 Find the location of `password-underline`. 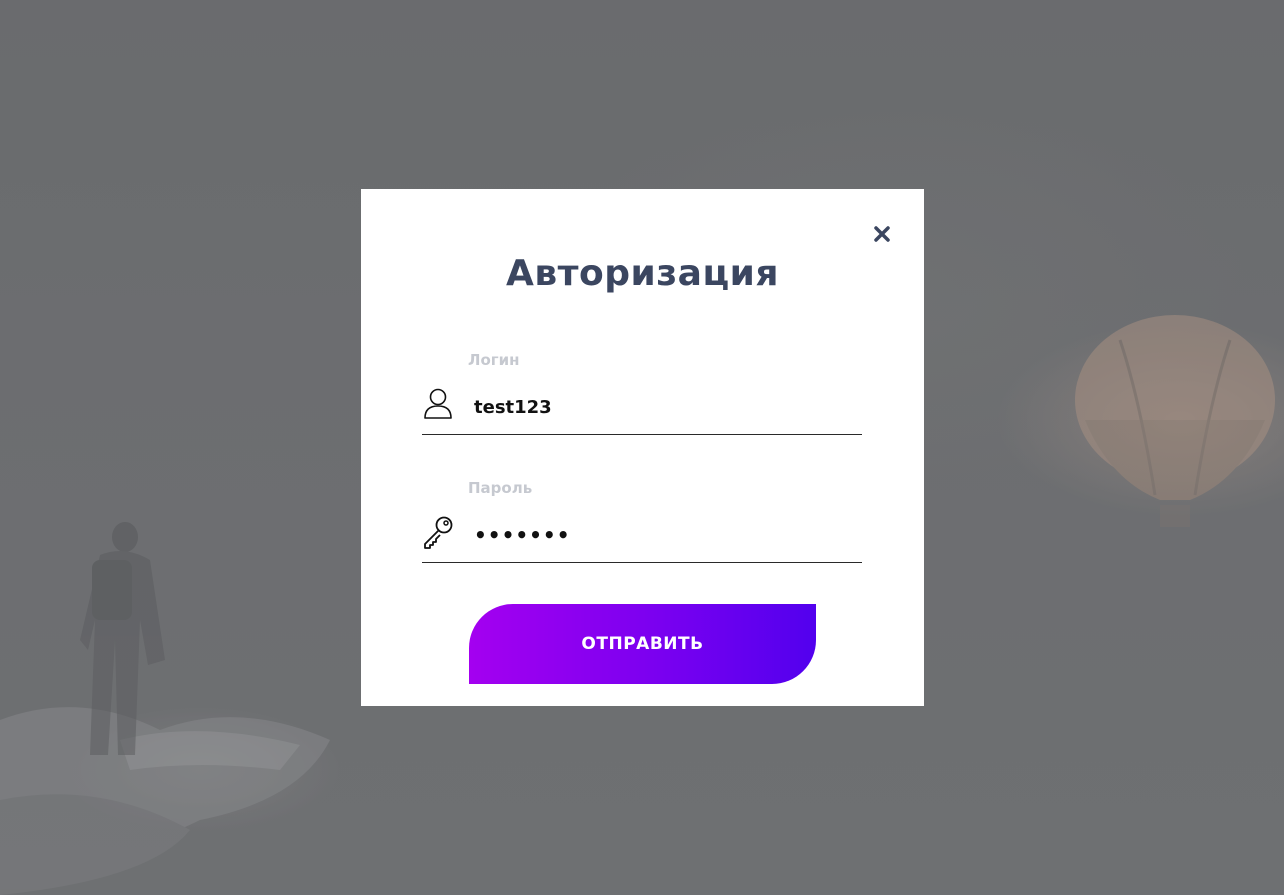

password-underline is located at coordinates (642, 562).